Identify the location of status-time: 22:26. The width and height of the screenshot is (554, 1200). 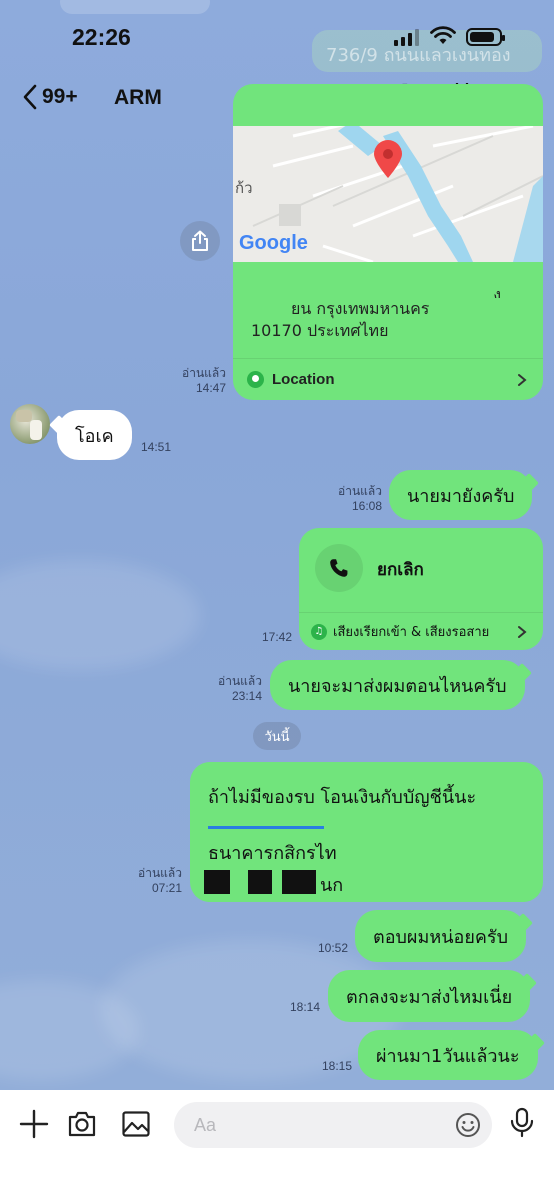
(101, 37).